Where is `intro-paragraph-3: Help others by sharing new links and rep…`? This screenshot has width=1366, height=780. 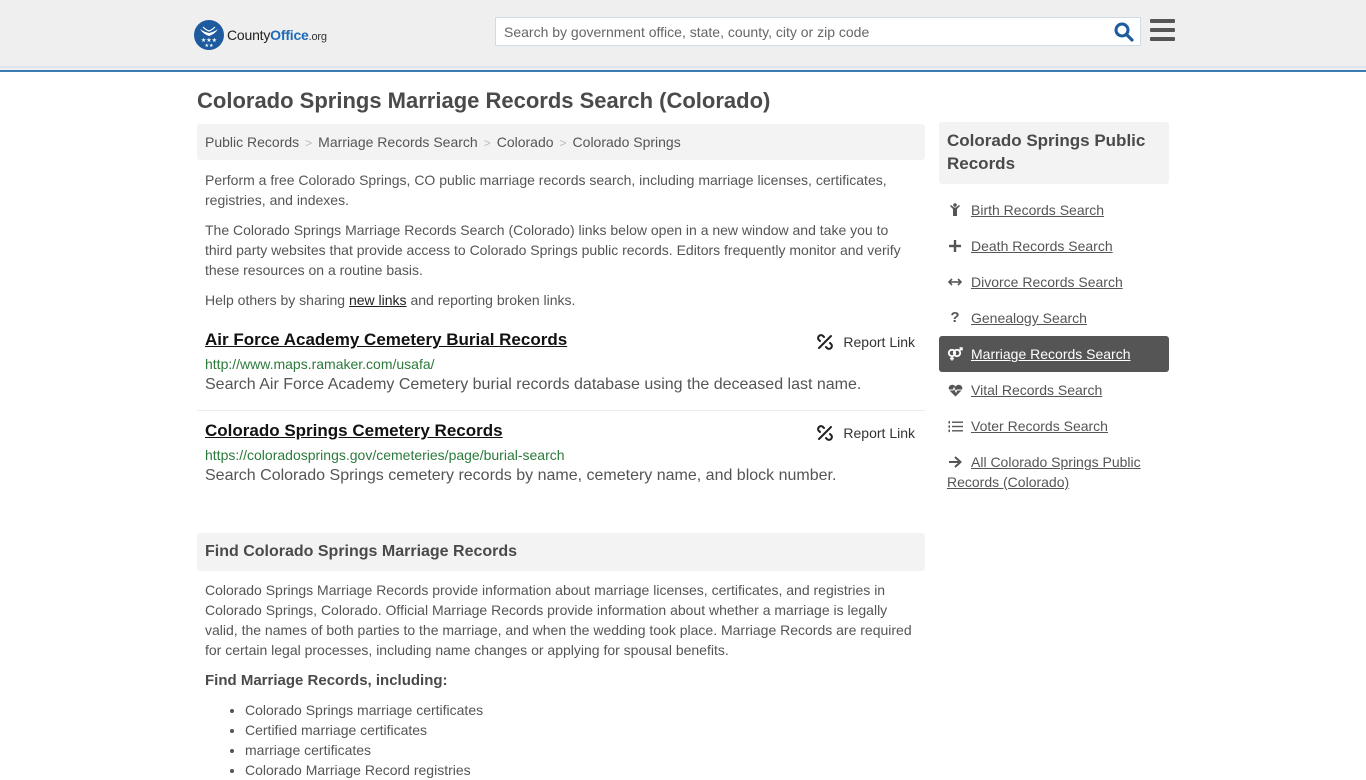 intro-paragraph-3: Help others by sharing new links and rep… is located at coordinates (390, 300).